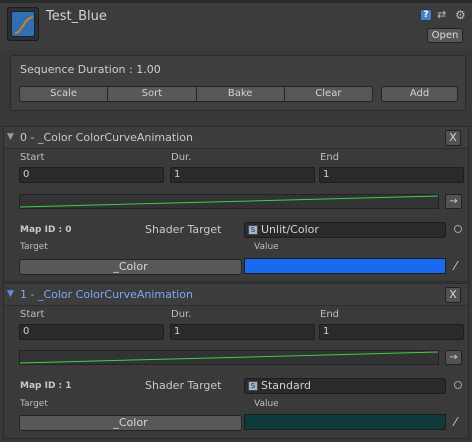  Describe the element at coordinates (152, 94) in the screenshot. I see `sort-button: Sort` at that location.